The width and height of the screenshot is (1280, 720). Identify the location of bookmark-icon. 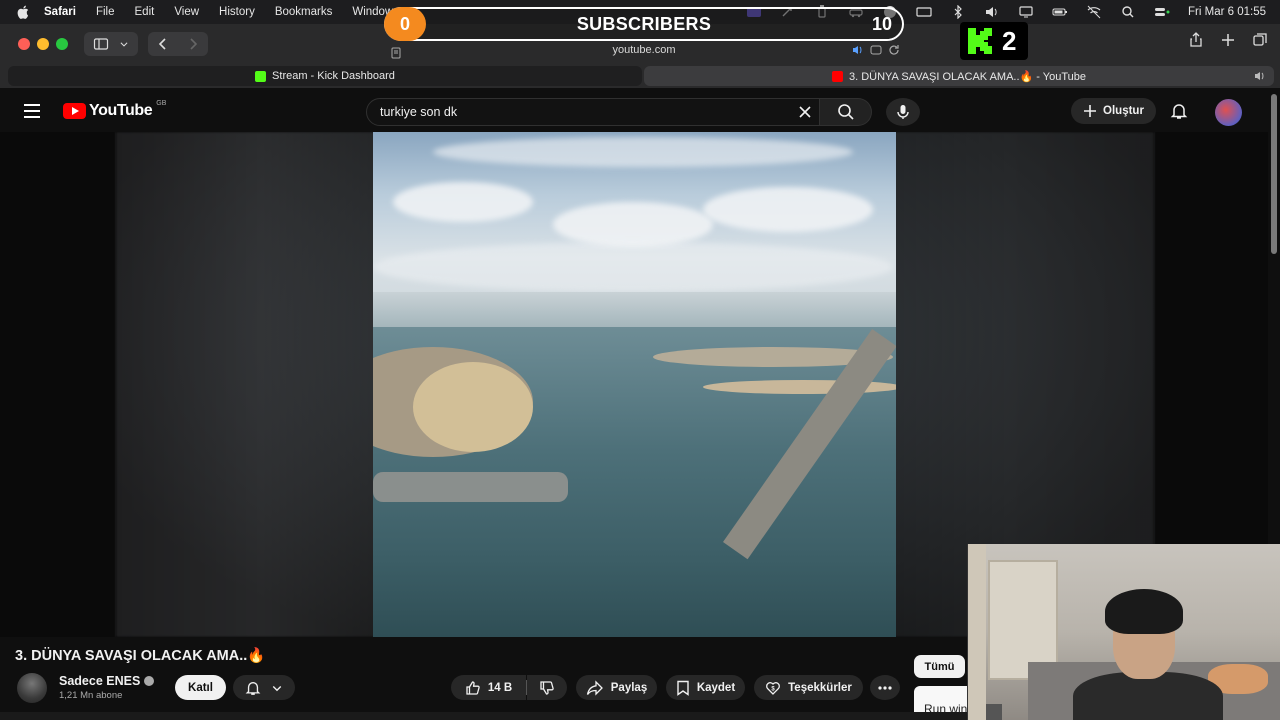
(683, 688).